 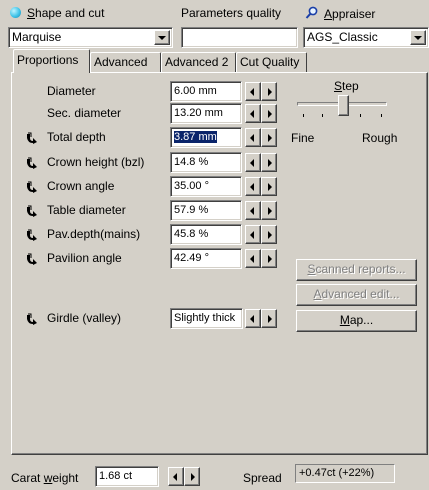 I want to click on param-value-field: 3.87 mm, so click(x=206, y=137).